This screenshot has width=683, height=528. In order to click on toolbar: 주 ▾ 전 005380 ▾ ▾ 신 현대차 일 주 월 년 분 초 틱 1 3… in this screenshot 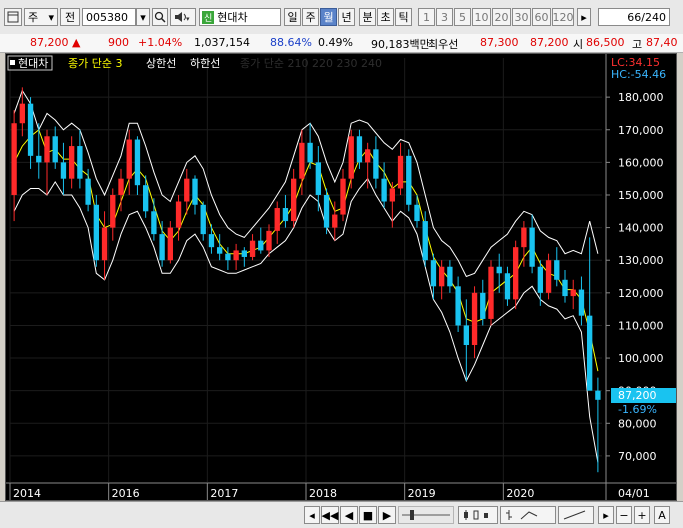, I will do `click(341, 17)`.